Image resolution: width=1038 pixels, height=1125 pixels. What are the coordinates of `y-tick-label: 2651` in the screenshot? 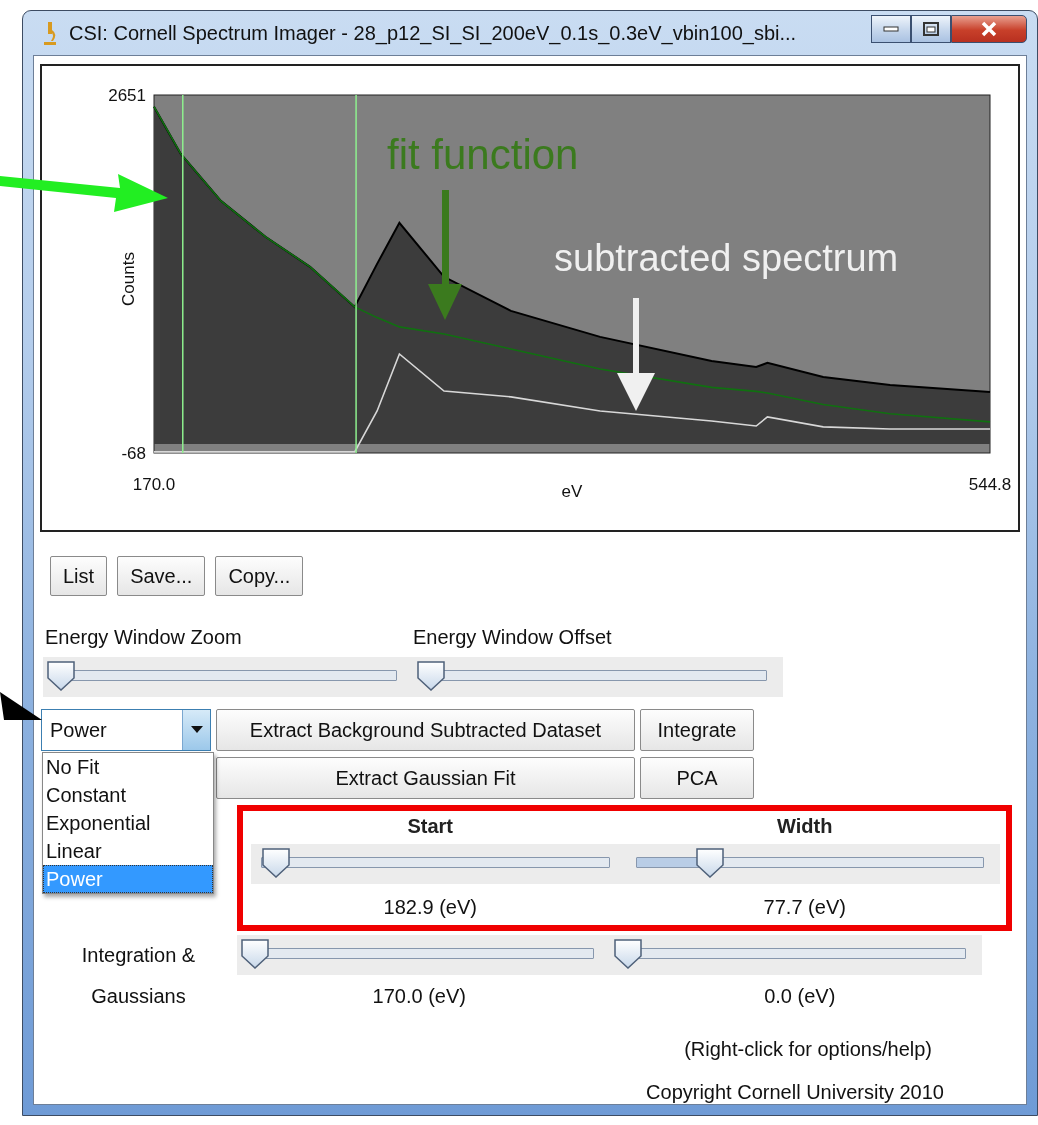 It's located at (127, 95).